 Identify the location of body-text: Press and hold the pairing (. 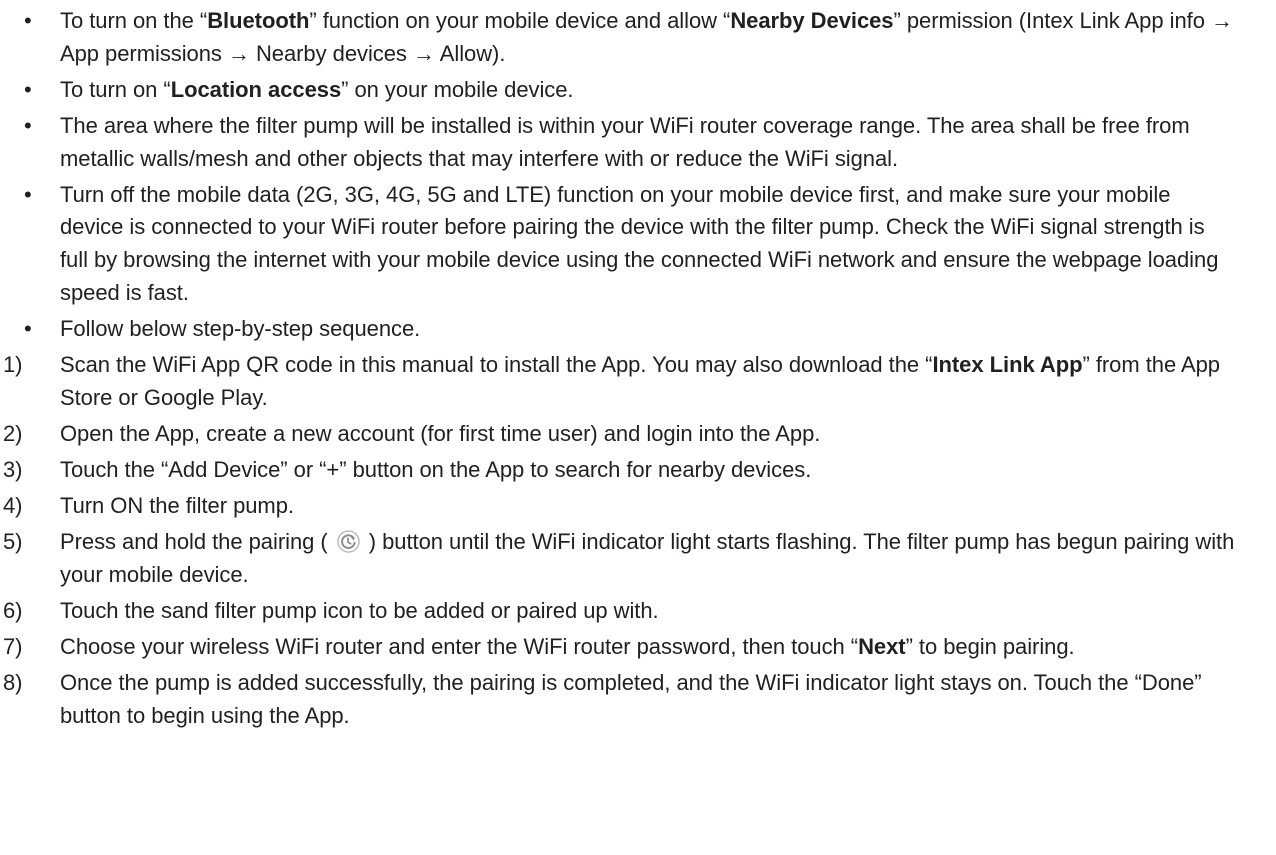
(197, 542).